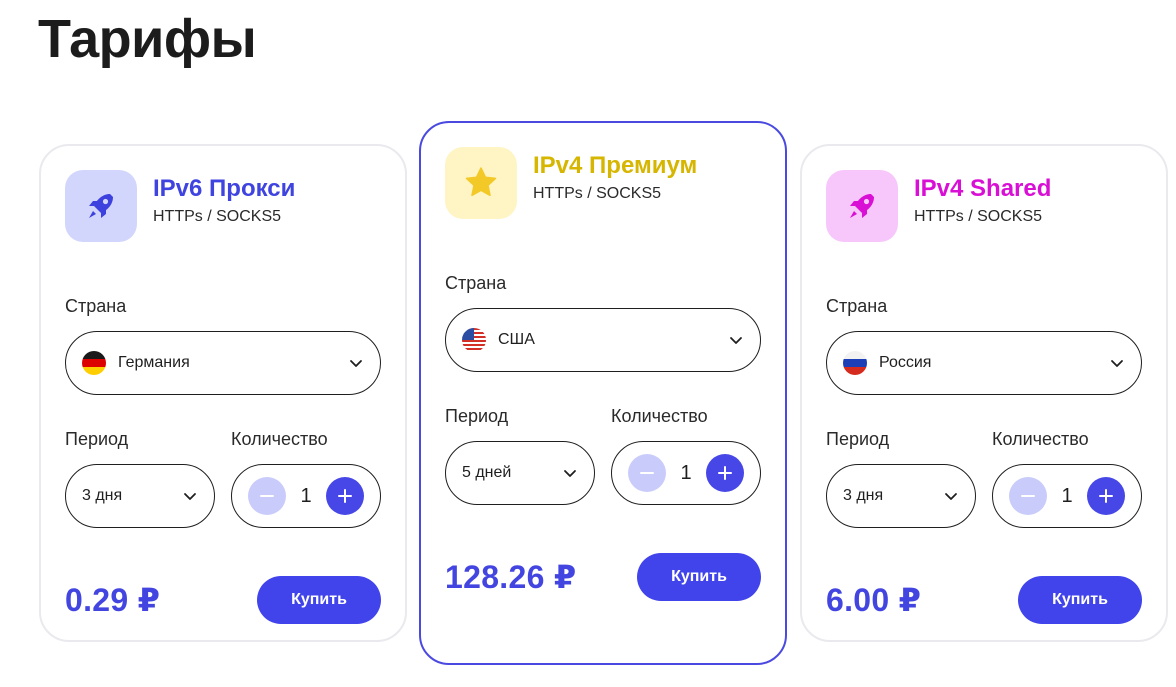 Image resolution: width=1176 pixels, height=687 pixels. Describe the element at coordinates (223, 363) in the screenshot. I see `country-select: Германия` at that location.